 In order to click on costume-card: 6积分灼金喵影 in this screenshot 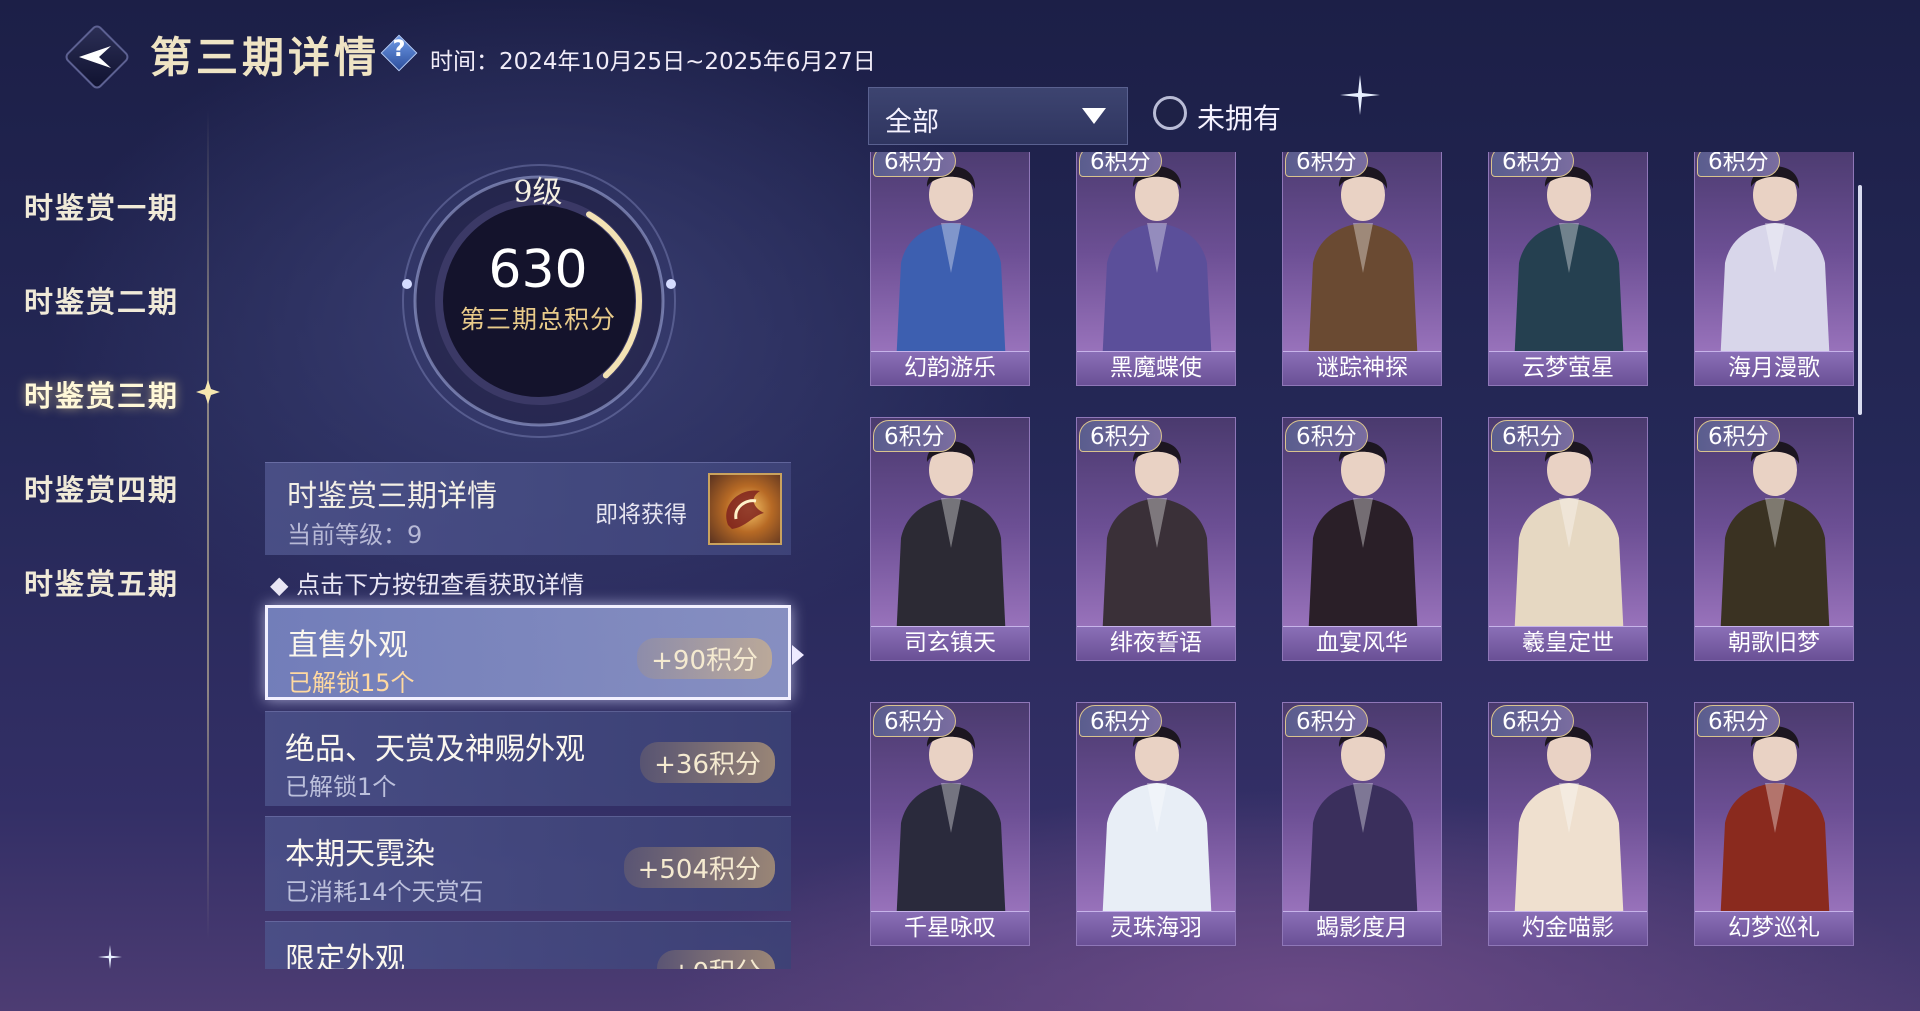, I will do `click(1568, 824)`.